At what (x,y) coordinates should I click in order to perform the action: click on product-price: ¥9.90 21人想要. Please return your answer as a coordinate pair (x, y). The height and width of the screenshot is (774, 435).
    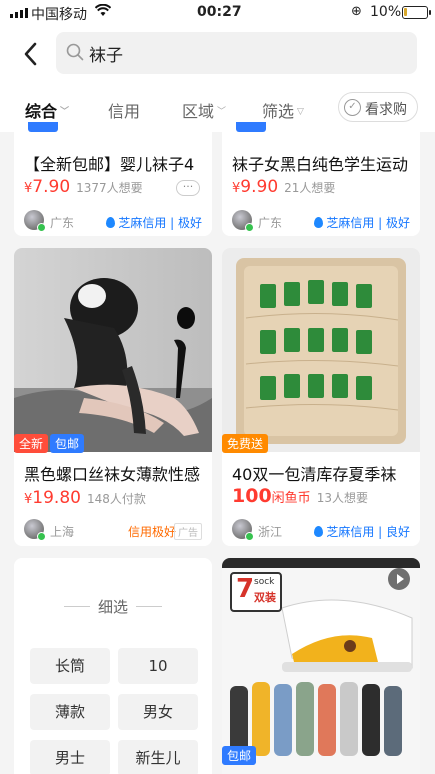
    Looking at the image, I should click on (284, 187).